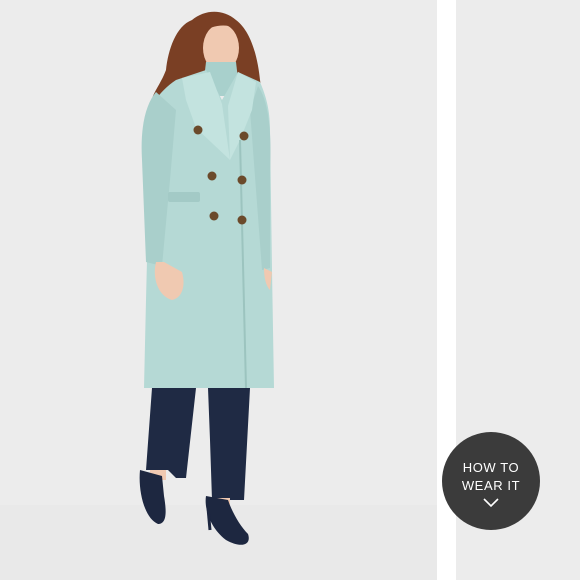 This screenshot has width=580, height=580. I want to click on how-to-wear-it-button: HOW TO WEAR IT, so click(491, 481).